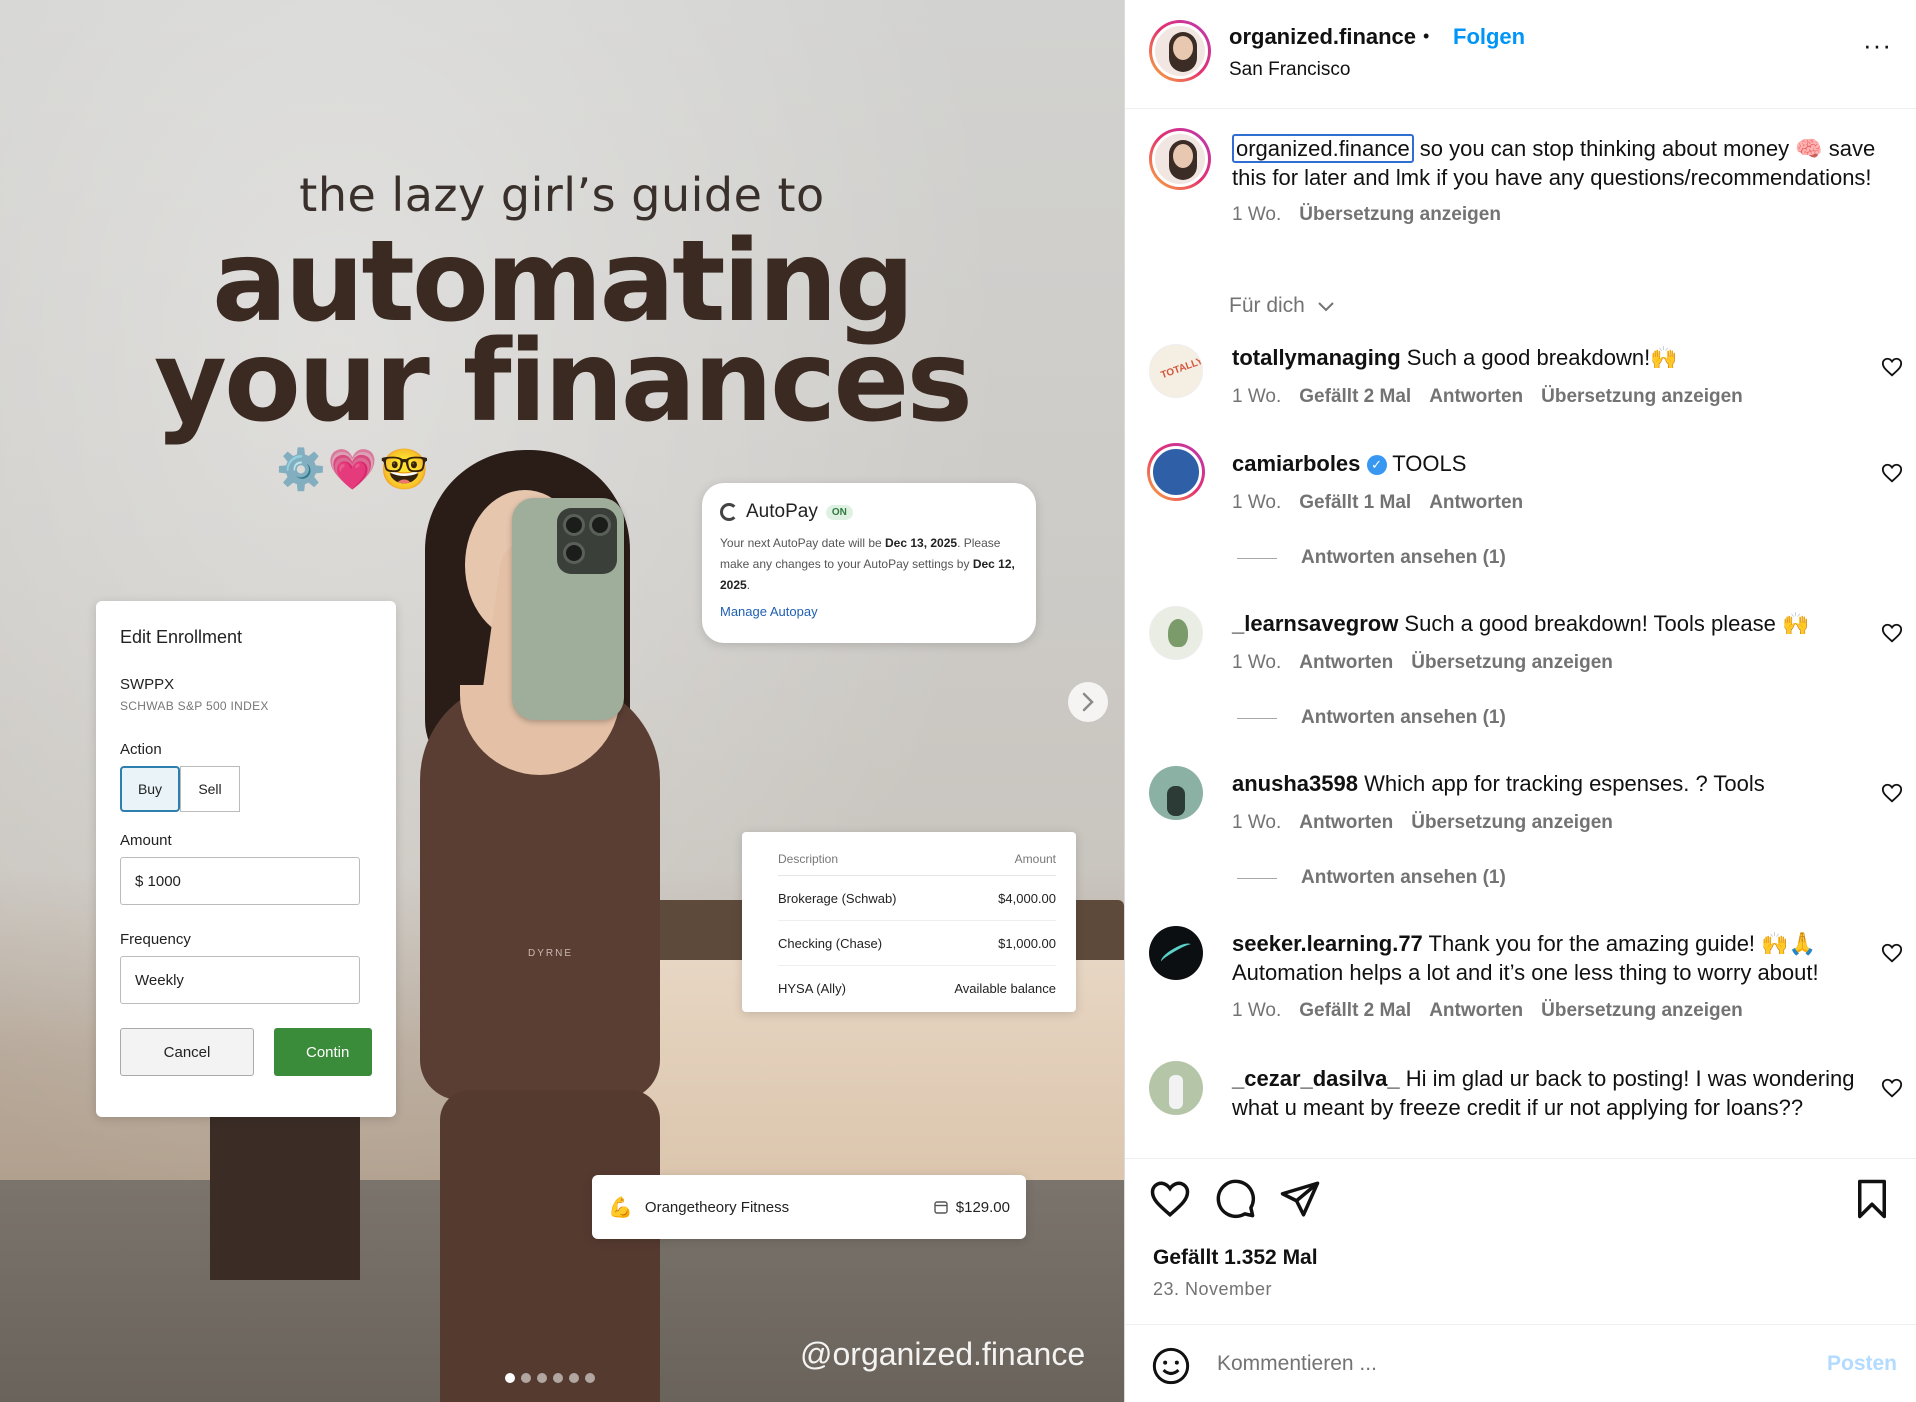 The image size is (1916, 1402). Describe the element at coordinates (1327, 943) in the screenshot. I see `comment-username: seeker.learning.77` at that location.